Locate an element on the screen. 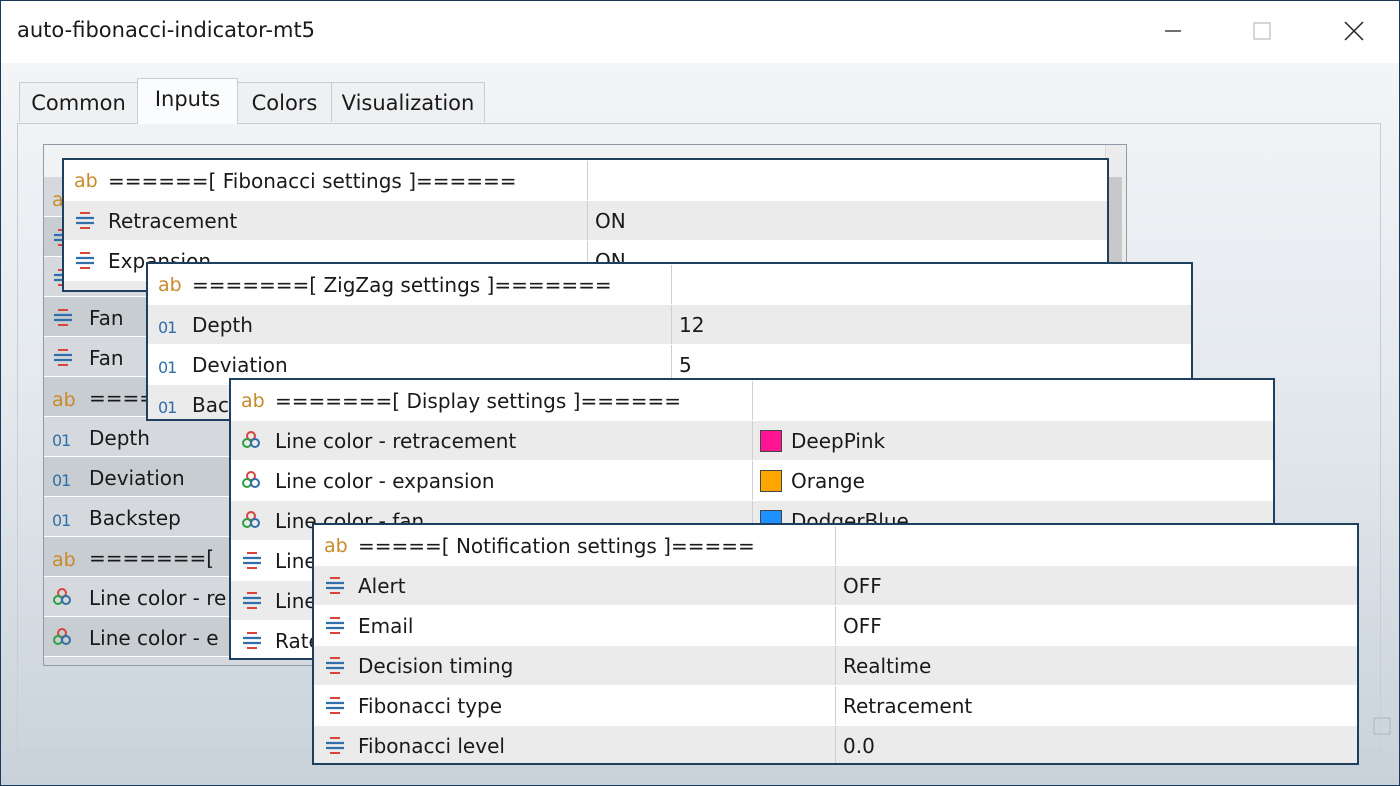 The height and width of the screenshot is (786, 1400). tab-visualization: Visualization is located at coordinates (408, 102).